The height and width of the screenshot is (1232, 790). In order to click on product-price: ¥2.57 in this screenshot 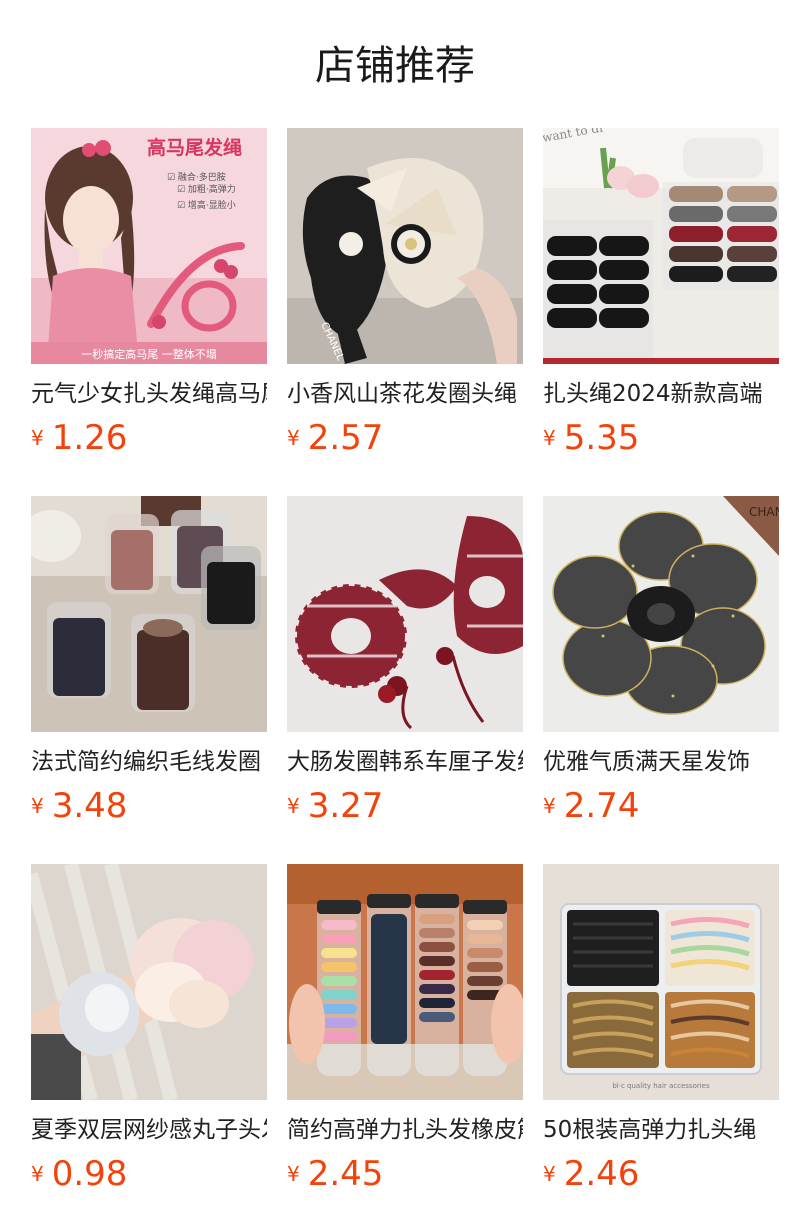, I will do `click(335, 438)`.